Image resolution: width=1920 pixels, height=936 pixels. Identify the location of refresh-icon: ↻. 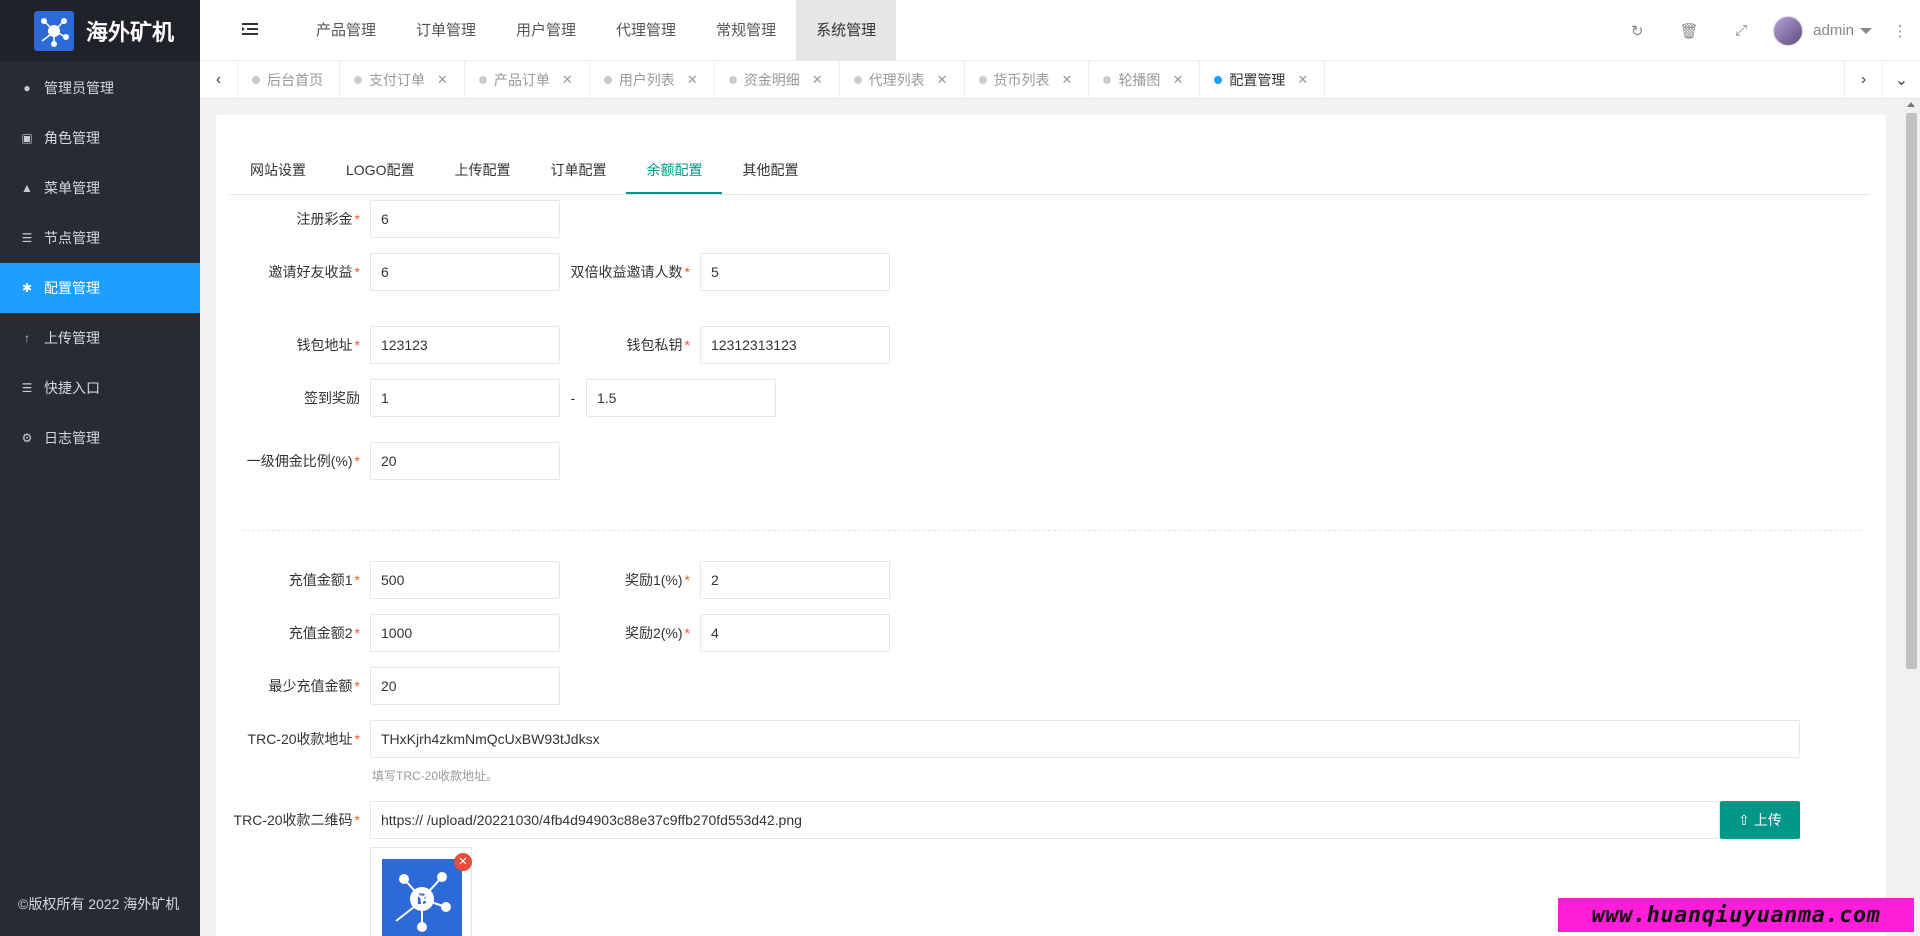
(1637, 30).